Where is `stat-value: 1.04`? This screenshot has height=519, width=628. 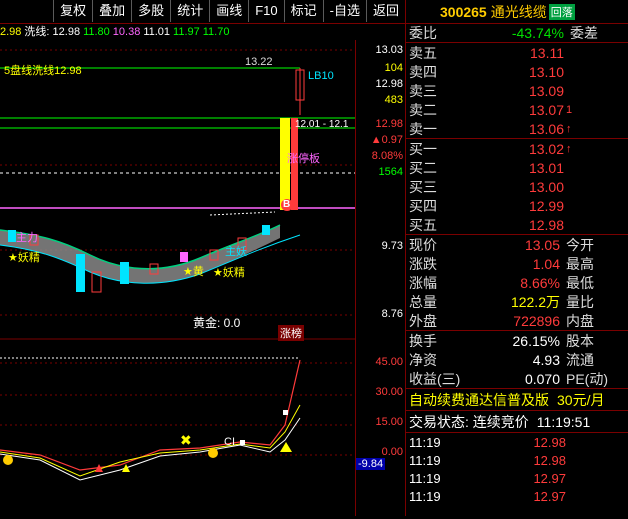
stat-value: 1.04 is located at coordinates (546, 263).